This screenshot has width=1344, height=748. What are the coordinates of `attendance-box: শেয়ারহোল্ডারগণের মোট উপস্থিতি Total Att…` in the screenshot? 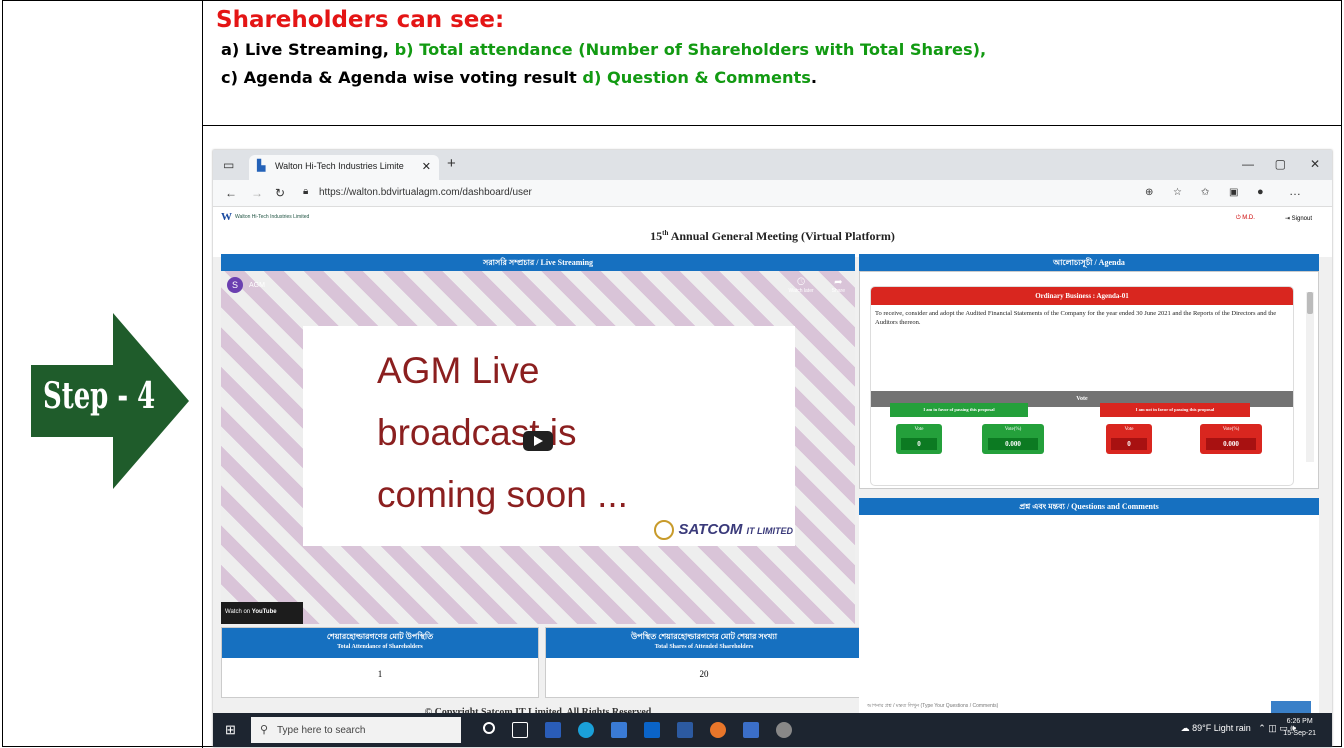 It's located at (380, 662).